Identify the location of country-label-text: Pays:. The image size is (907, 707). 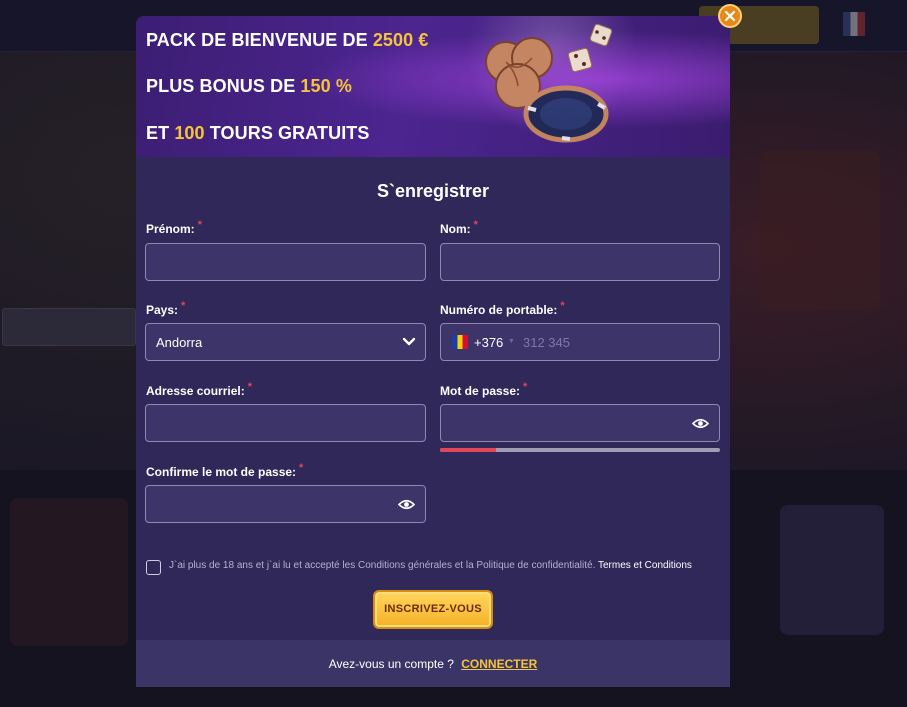
(162, 310).